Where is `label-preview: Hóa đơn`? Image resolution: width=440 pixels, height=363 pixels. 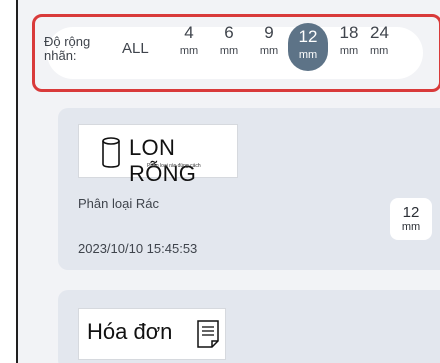
label-preview: Hóa đơn is located at coordinates (152, 334).